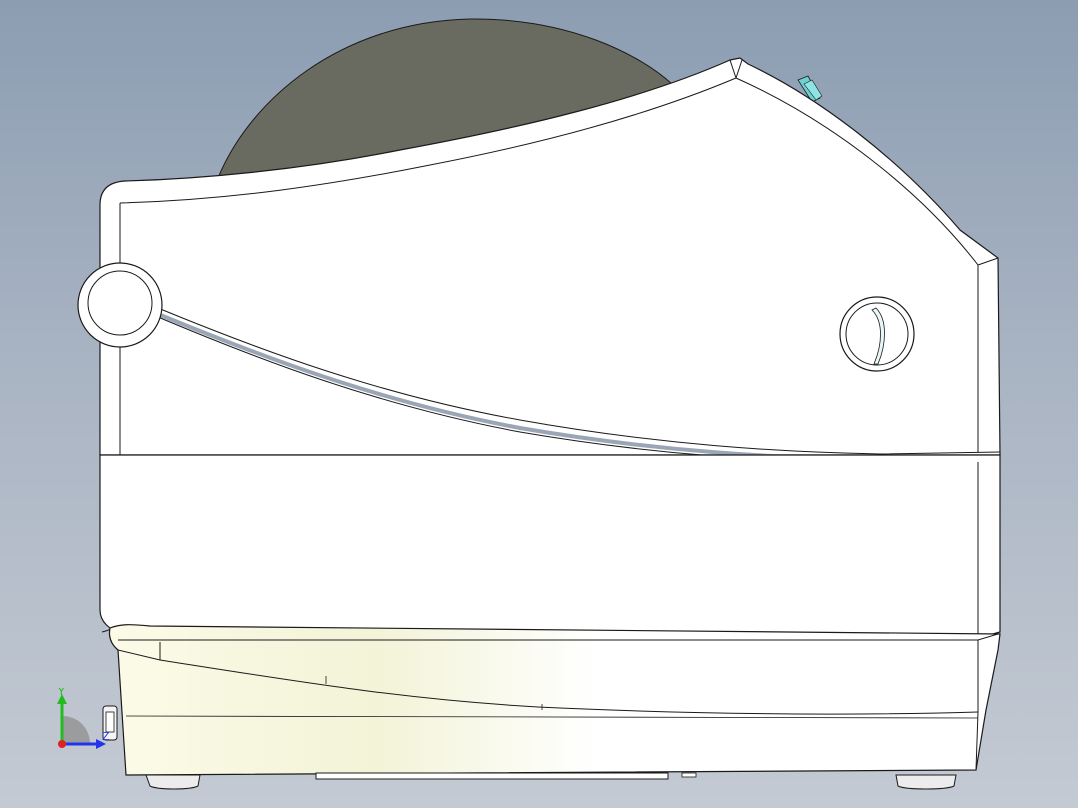  I want to click on bottom-plate, so click(492, 776).